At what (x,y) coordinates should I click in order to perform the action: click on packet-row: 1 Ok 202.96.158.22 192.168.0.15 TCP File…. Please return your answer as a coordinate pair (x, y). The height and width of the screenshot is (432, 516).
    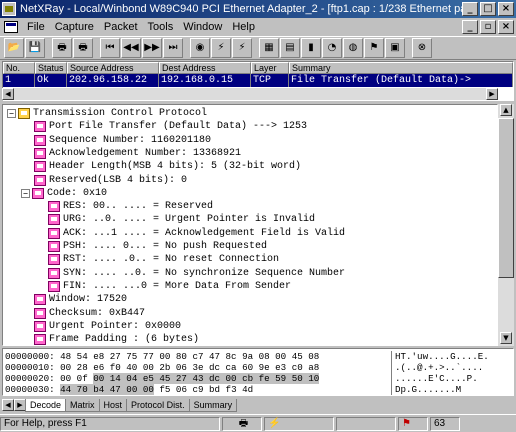
    Looking at the image, I should click on (258, 80).